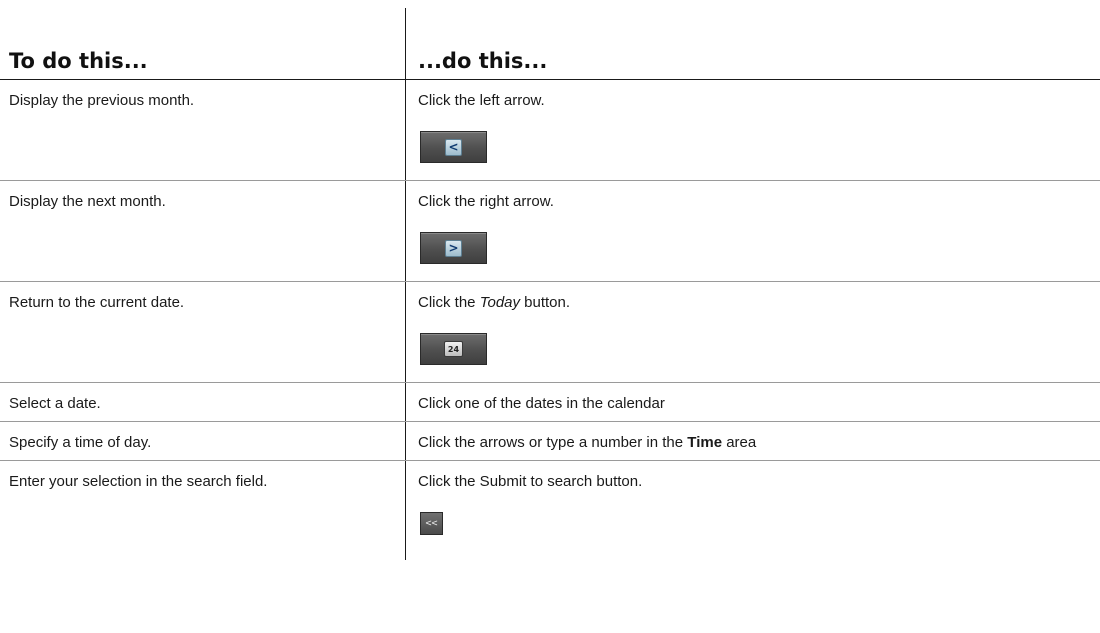 This screenshot has width=1100, height=633. What do you see at coordinates (530, 481) in the screenshot?
I see `action-text: Click the Submit to search button.` at bounding box center [530, 481].